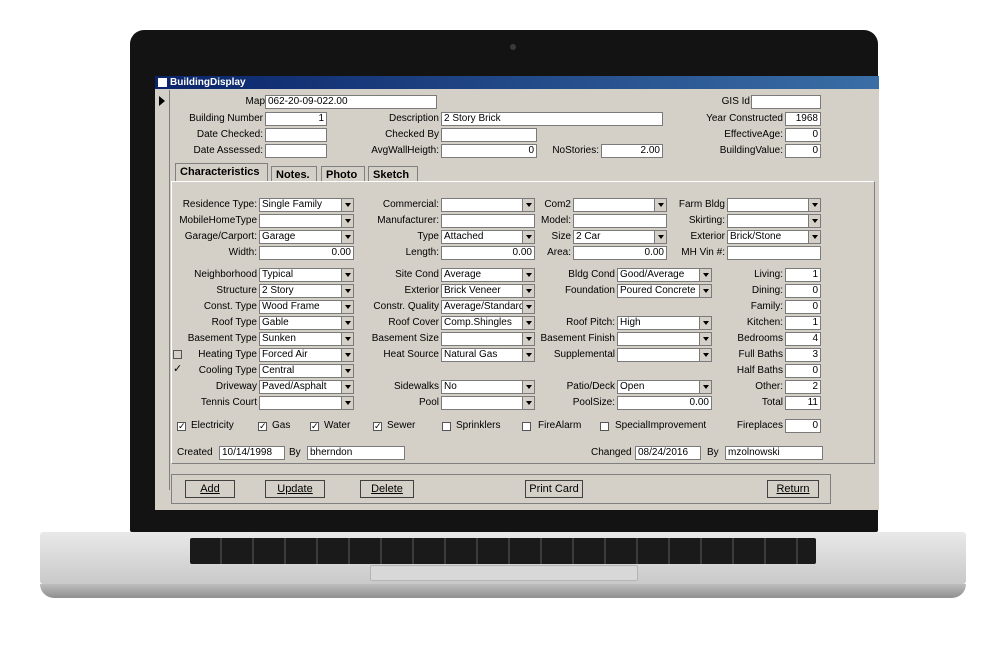  Describe the element at coordinates (620, 221) in the screenshot. I see `model-field` at that location.